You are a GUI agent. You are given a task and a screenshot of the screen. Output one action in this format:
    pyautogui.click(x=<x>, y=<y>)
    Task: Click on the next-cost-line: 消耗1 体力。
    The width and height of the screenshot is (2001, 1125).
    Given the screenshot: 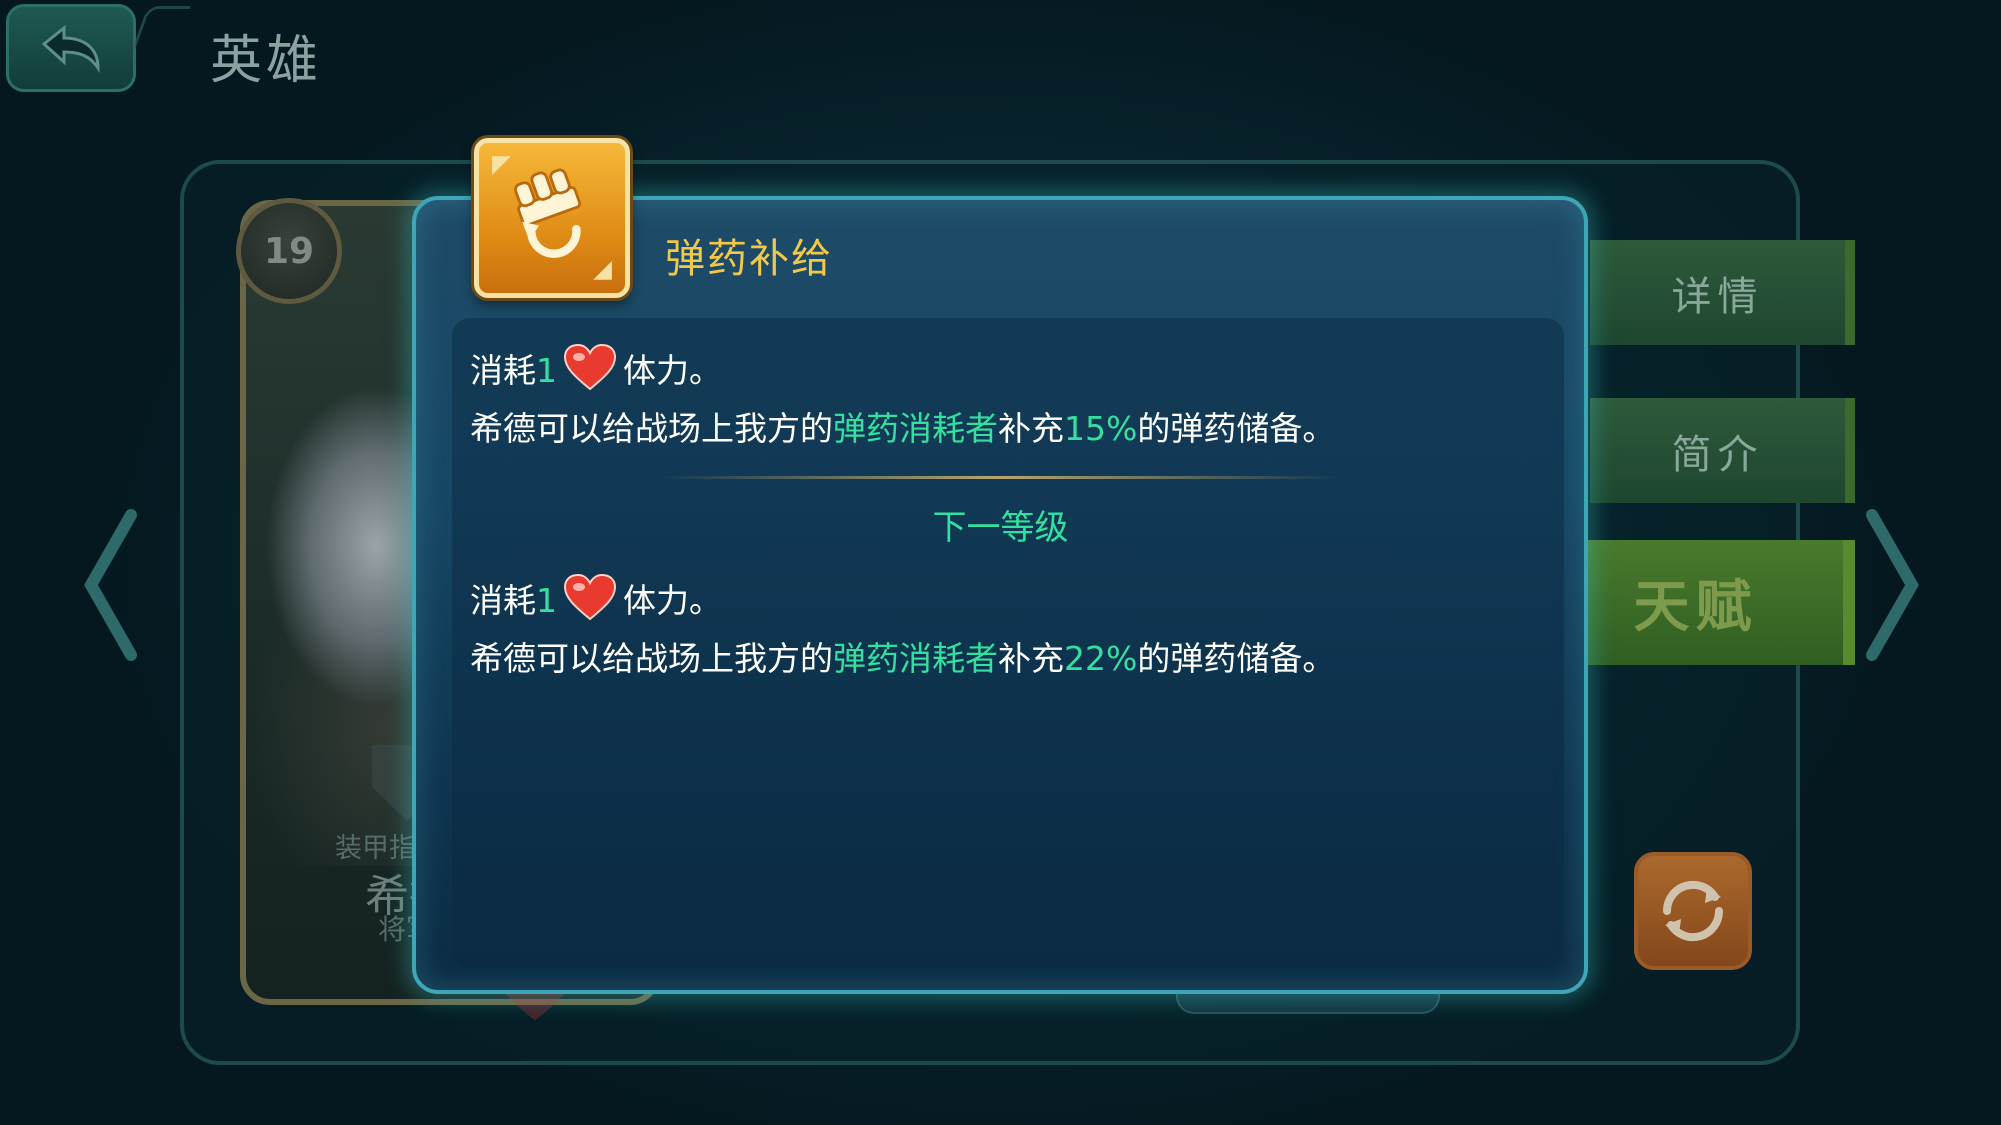 What is the action you would take?
    pyautogui.click(x=596, y=600)
    